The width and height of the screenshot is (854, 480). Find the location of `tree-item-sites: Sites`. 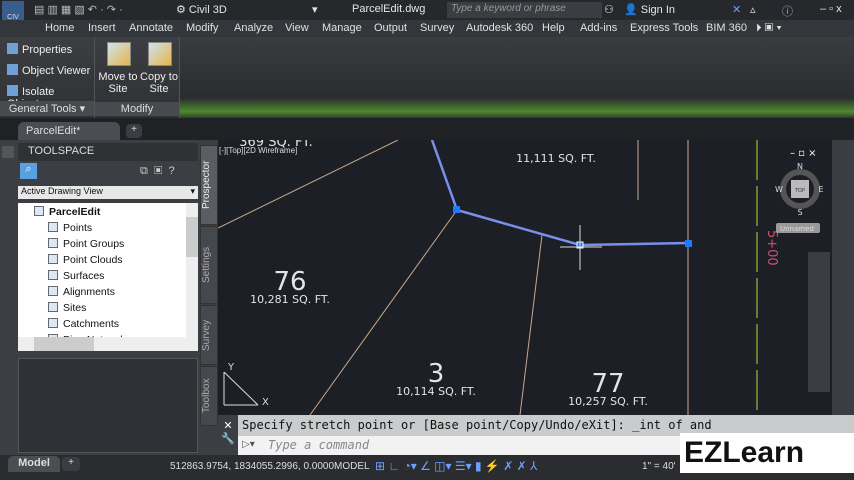

tree-item-sites: Sites is located at coordinates (67, 308).